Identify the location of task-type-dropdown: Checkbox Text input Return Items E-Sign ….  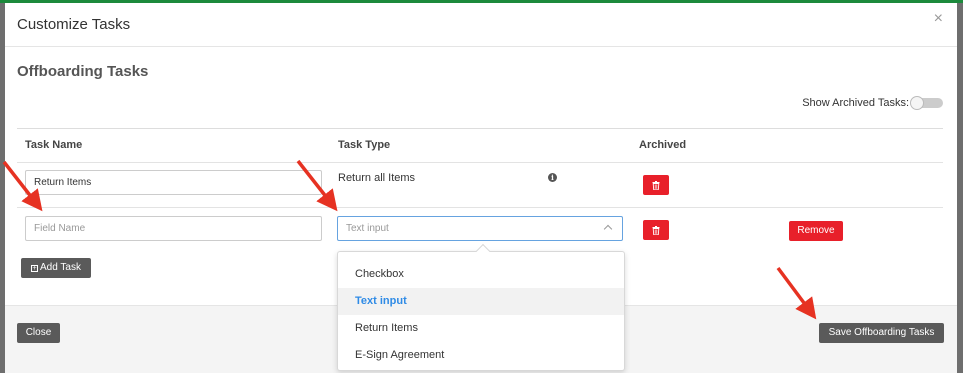
(481, 307).